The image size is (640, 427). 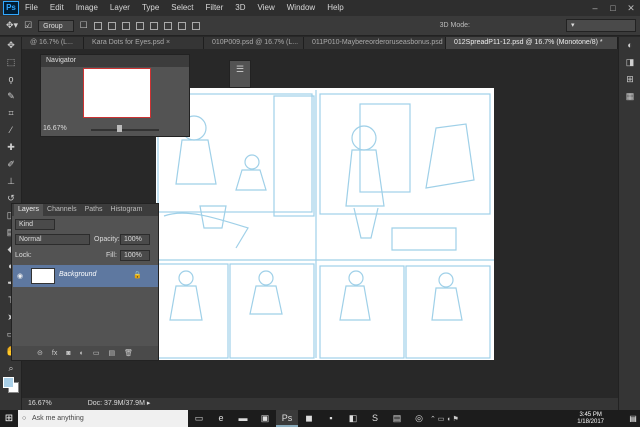 I want to click on tab-close-icon: ×, so click(x=168, y=42).